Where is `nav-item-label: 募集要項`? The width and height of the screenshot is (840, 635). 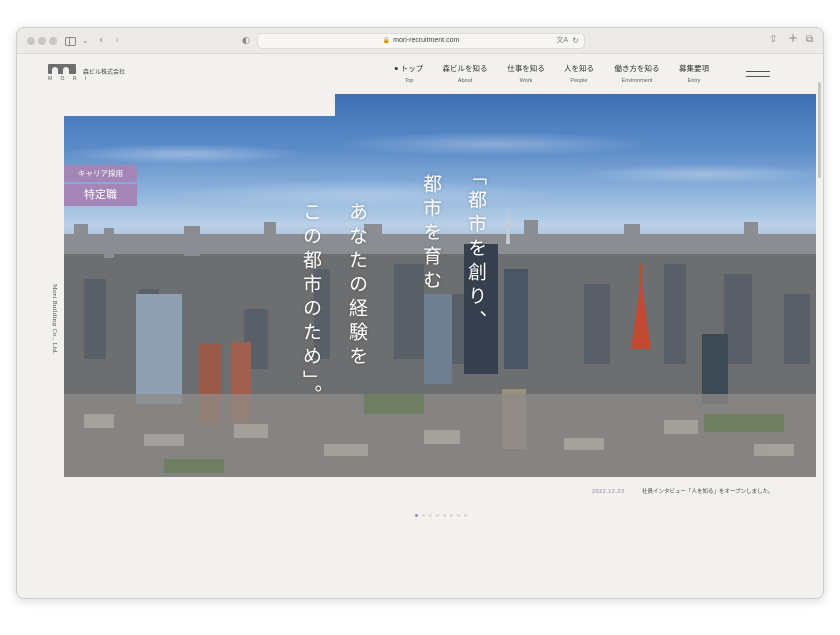 nav-item-label: 募集要項 is located at coordinates (694, 68).